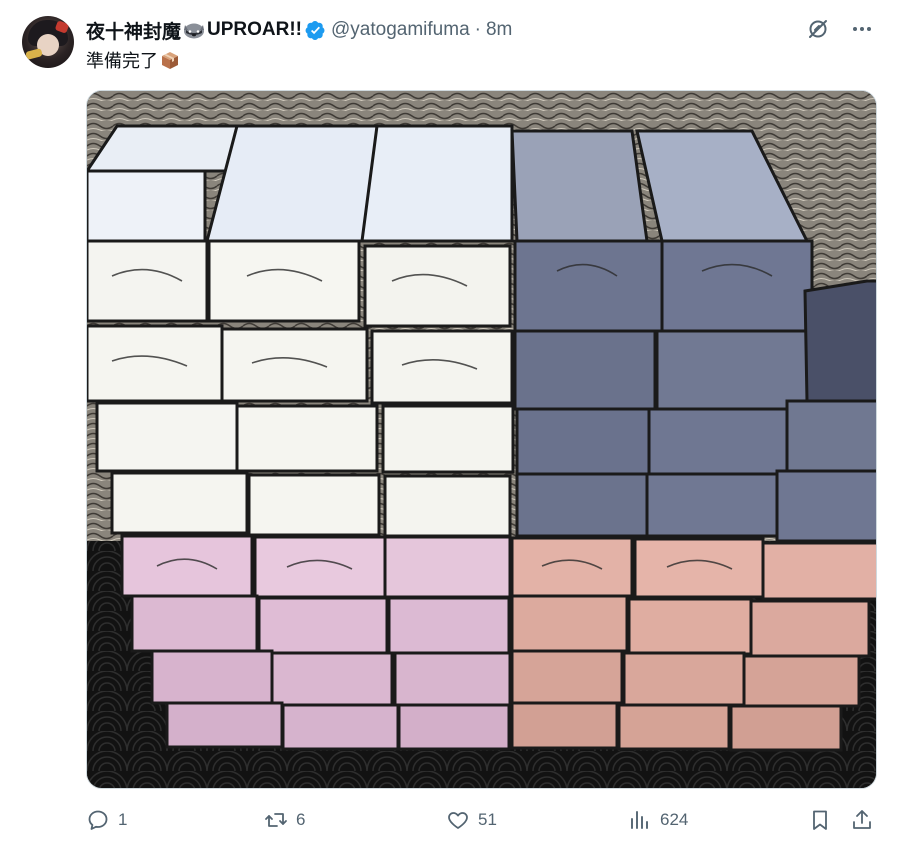 The image size is (897, 849). I want to click on avatar, so click(48, 42).